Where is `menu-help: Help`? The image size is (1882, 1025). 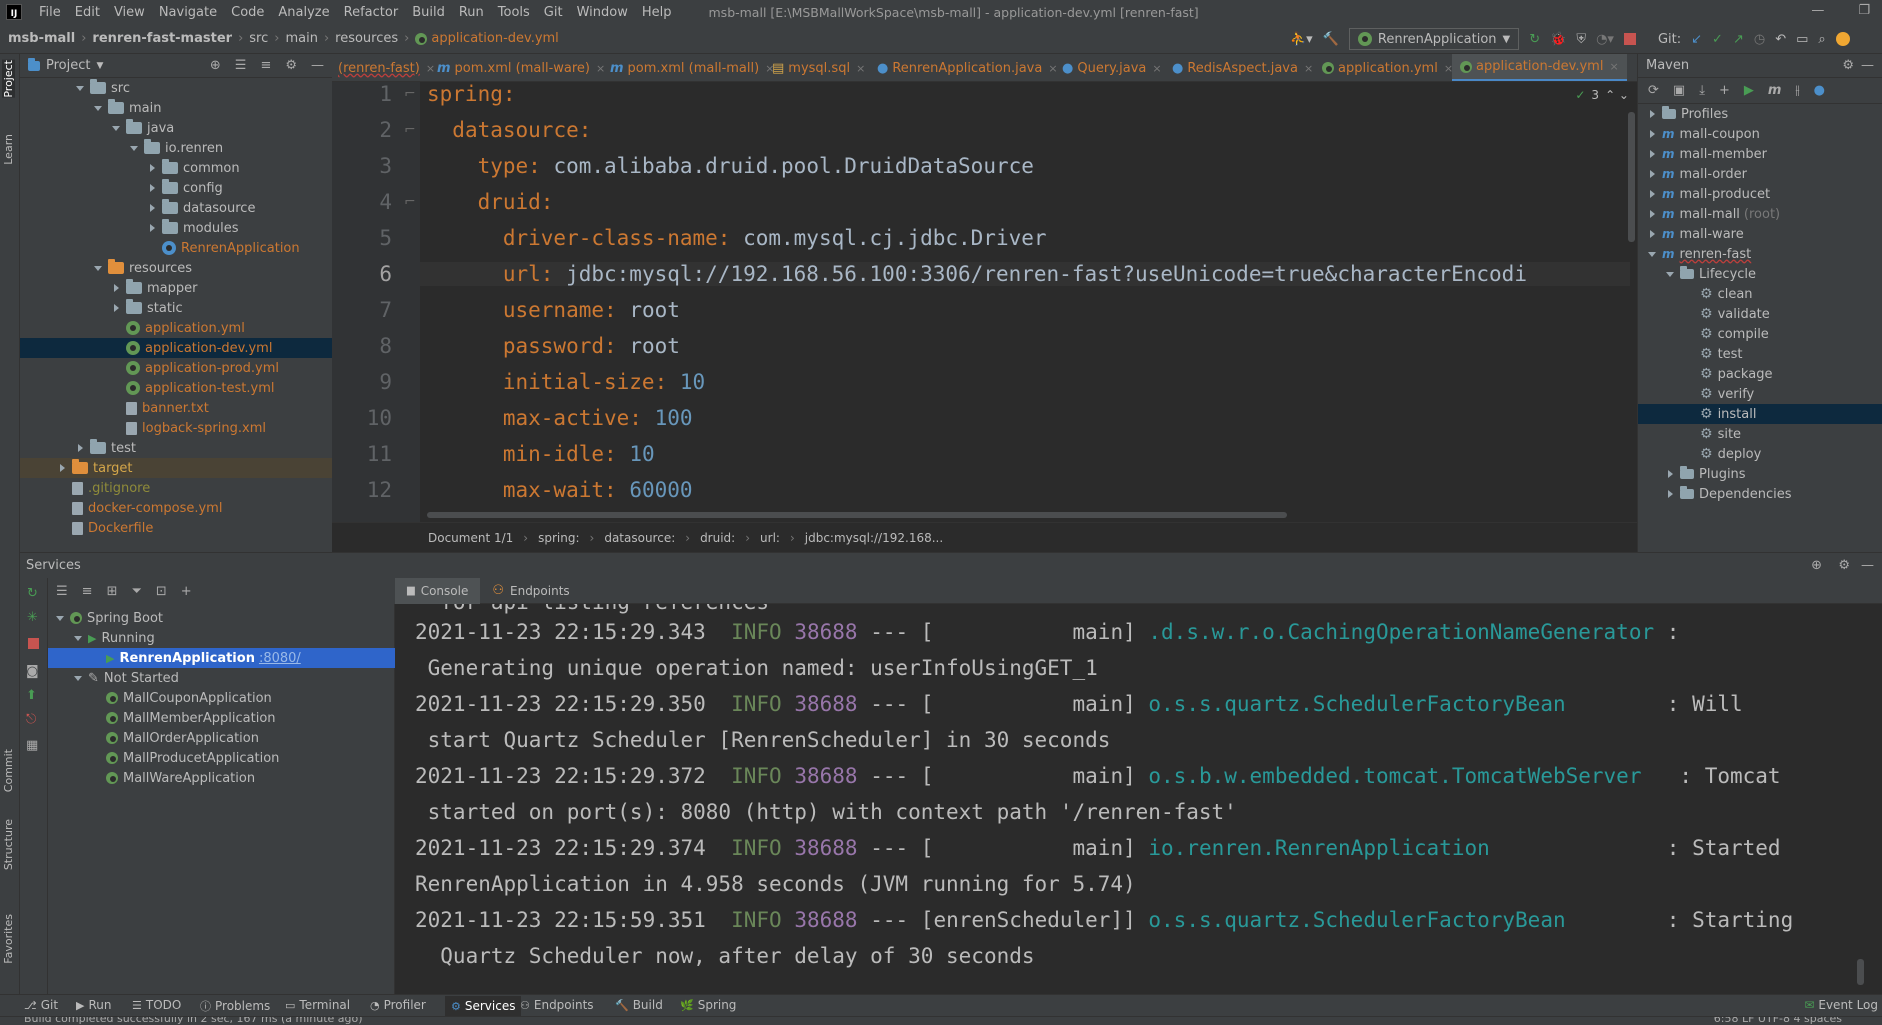
menu-help: Help is located at coordinates (657, 12).